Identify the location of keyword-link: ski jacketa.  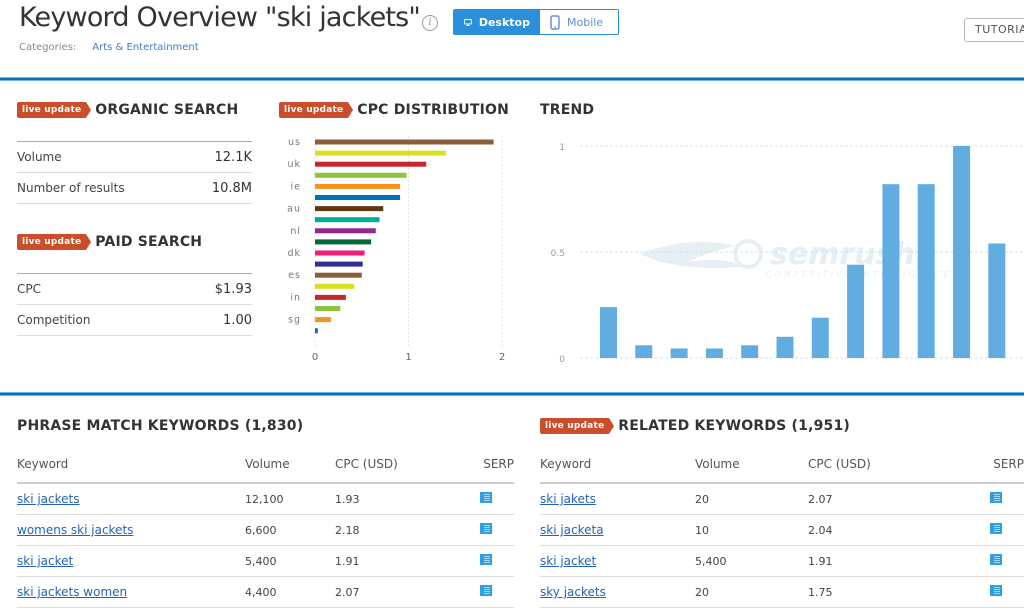
(572, 530).